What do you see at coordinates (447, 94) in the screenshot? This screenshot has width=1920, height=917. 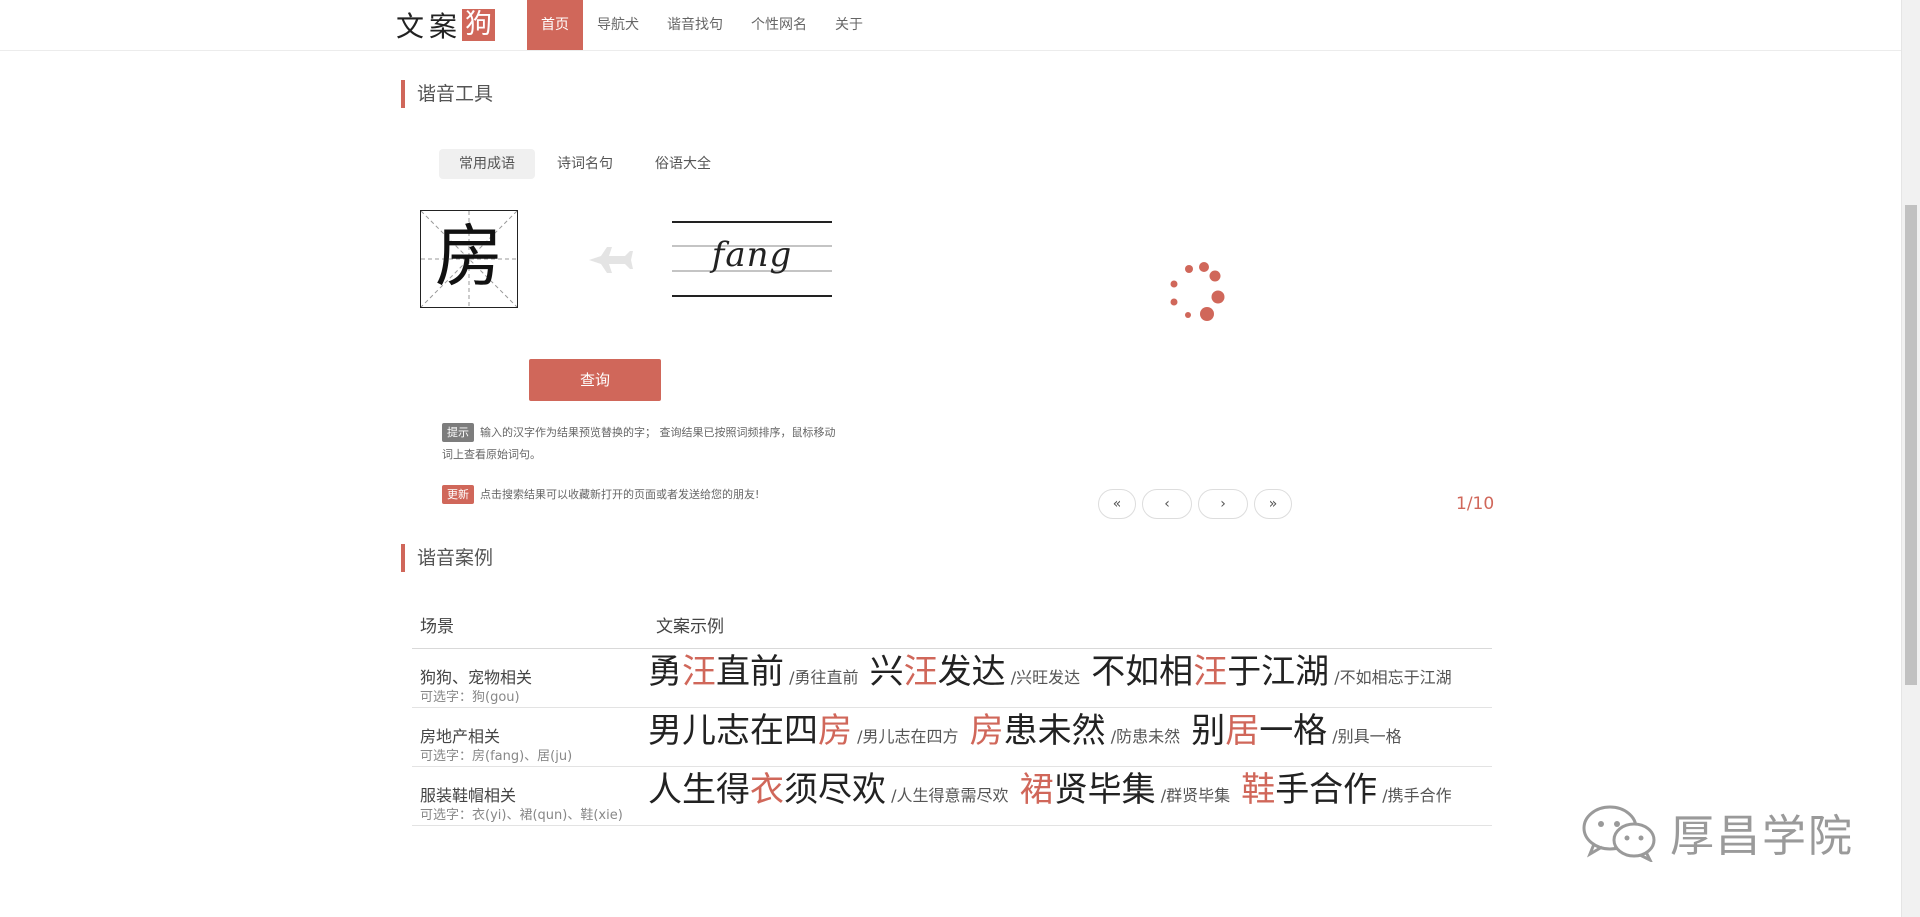 I see `tool-section-title: 谐音工具` at bounding box center [447, 94].